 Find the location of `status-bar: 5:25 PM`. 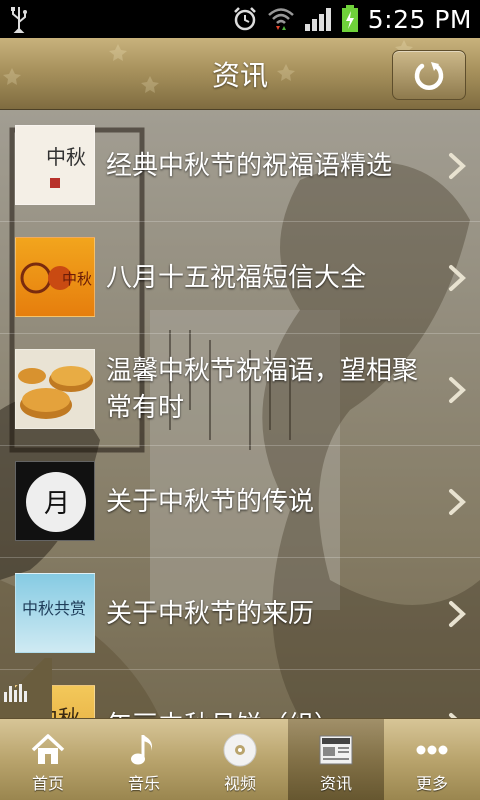

status-bar: 5:25 PM is located at coordinates (240, 19).